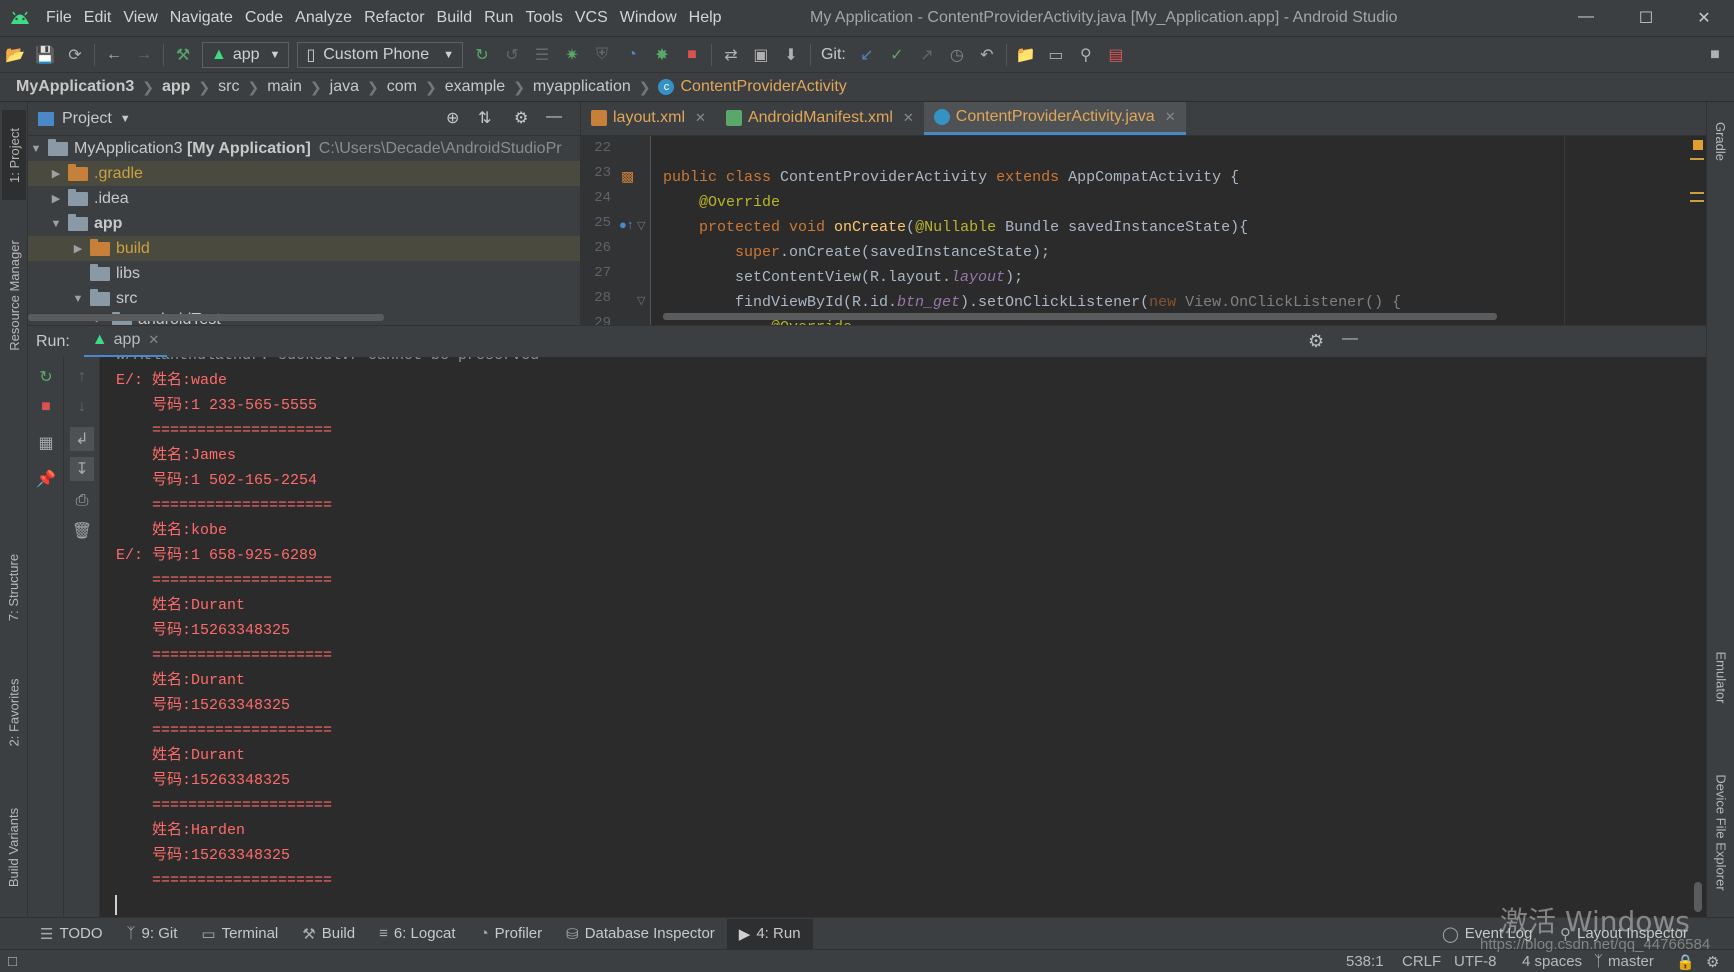 The width and height of the screenshot is (1734, 972). Describe the element at coordinates (572, 55) in the screenshot. I see `debug-icon: ✷` at that location.